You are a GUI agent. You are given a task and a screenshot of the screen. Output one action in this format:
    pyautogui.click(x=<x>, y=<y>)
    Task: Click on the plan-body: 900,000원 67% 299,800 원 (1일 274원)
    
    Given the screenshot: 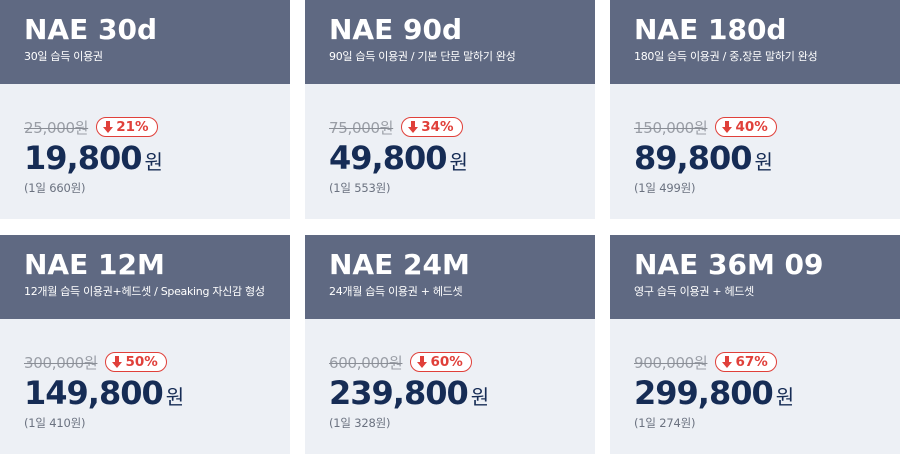 What is the action you would take?
    pyautogui.click(x=755, y=386)
    